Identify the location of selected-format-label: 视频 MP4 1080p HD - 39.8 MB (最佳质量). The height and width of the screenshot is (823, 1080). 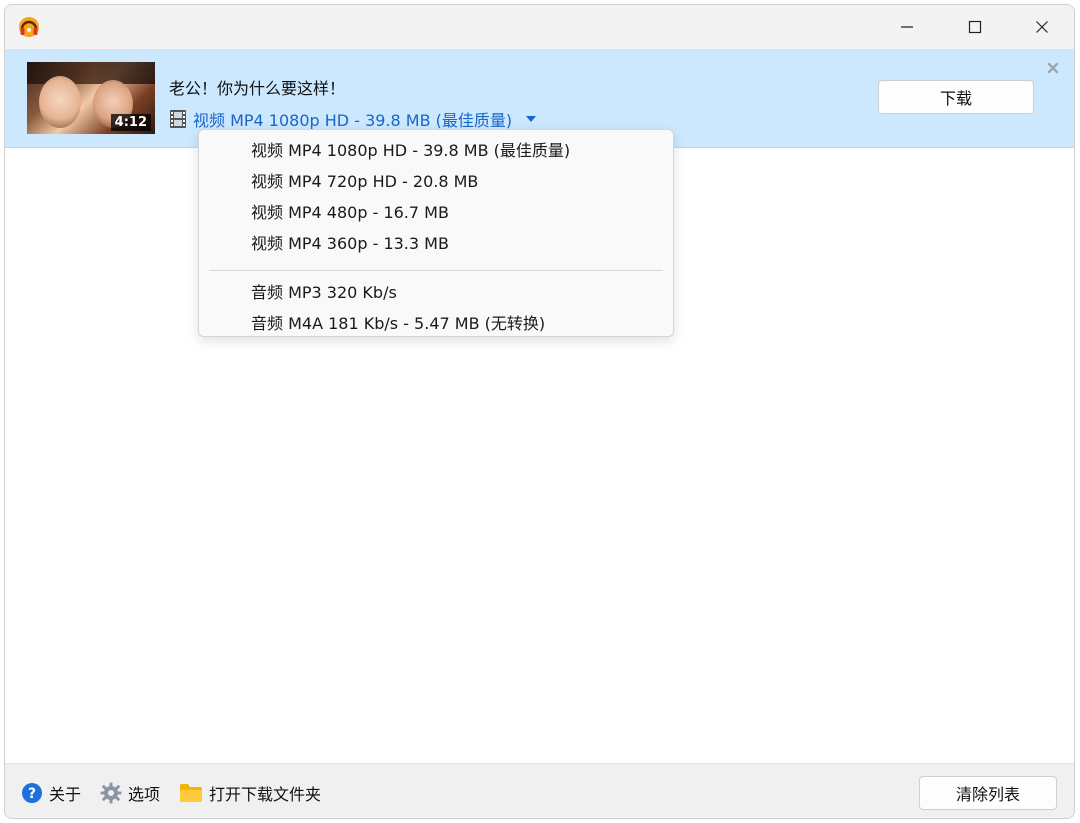
(353, 120).